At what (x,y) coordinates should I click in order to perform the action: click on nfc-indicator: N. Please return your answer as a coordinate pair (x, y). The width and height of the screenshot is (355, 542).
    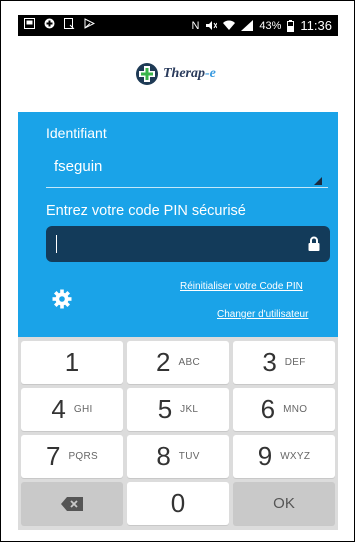
    Looking at the image, I should click on (195, 25).